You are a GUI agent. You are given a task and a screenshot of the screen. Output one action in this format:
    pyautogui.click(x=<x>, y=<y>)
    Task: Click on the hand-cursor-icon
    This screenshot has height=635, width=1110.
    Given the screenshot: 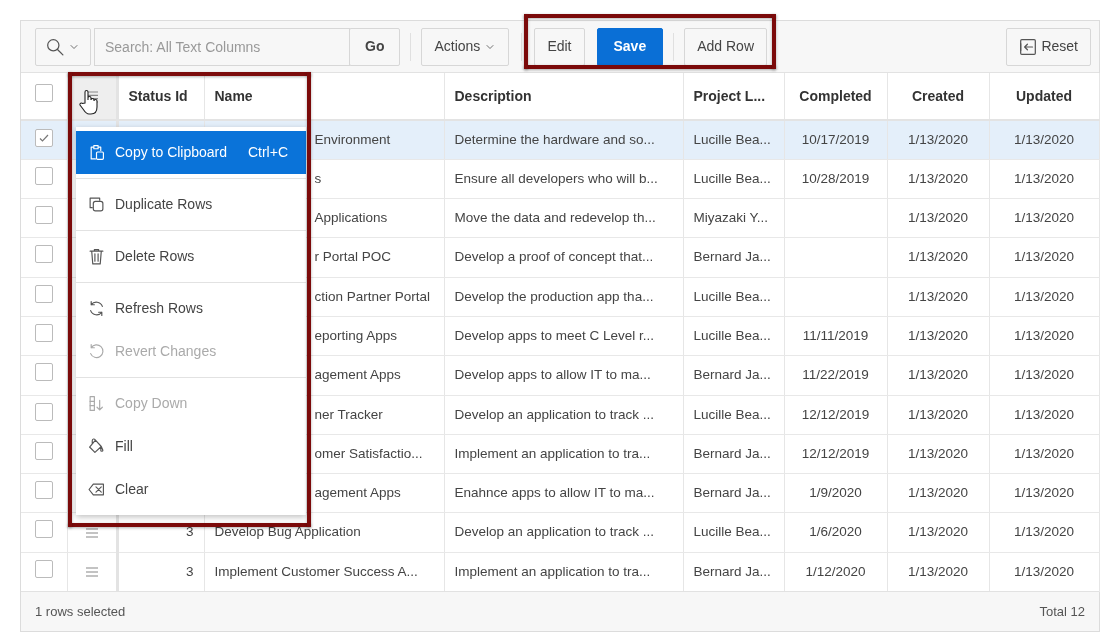 What is the action you would take?
    pyautogui.click(x=89, y=102)
    